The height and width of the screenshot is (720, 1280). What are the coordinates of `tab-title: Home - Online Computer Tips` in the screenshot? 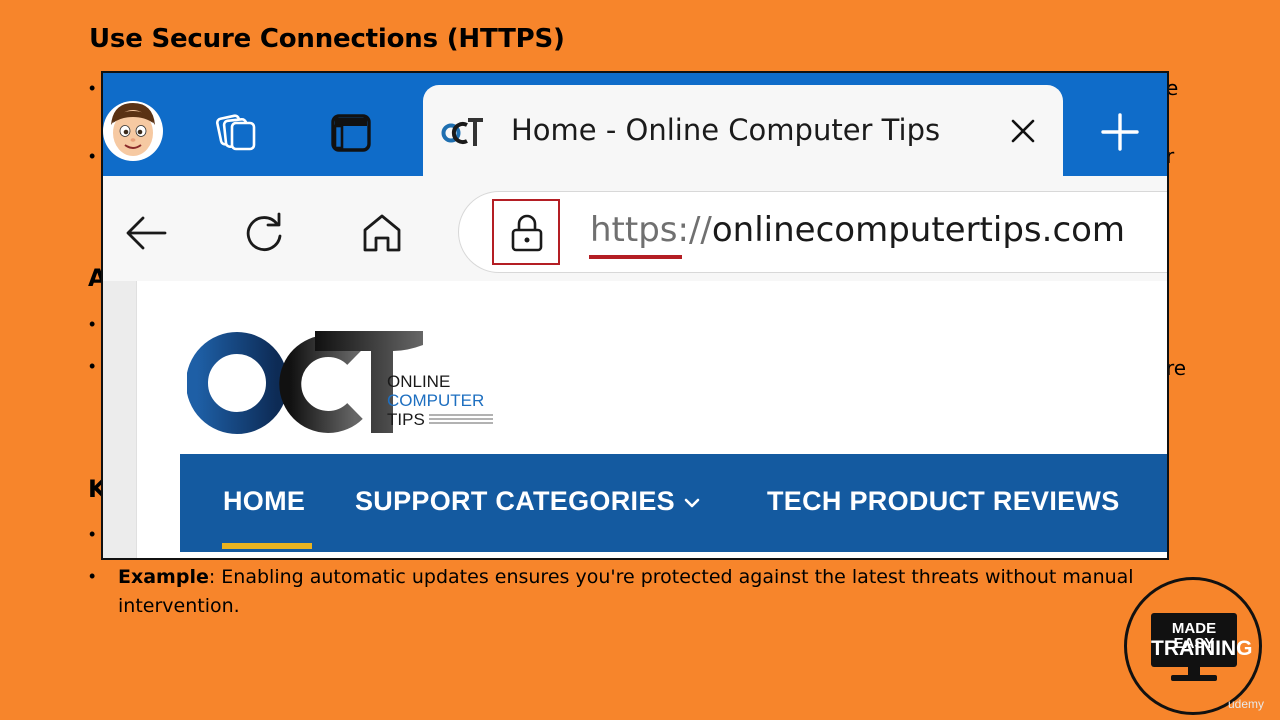 It's located at (726, 130).